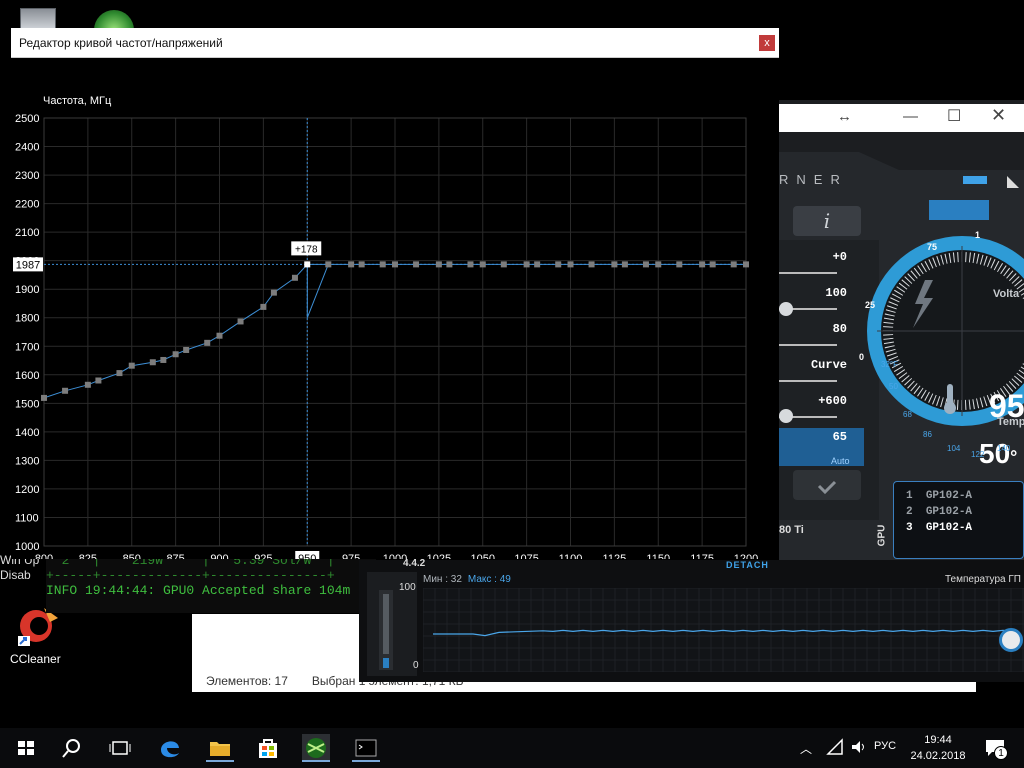 Image resolution: width=1024 pixels, height=768 pixels. I want to click on curve-dip-line, so click(317, 291).